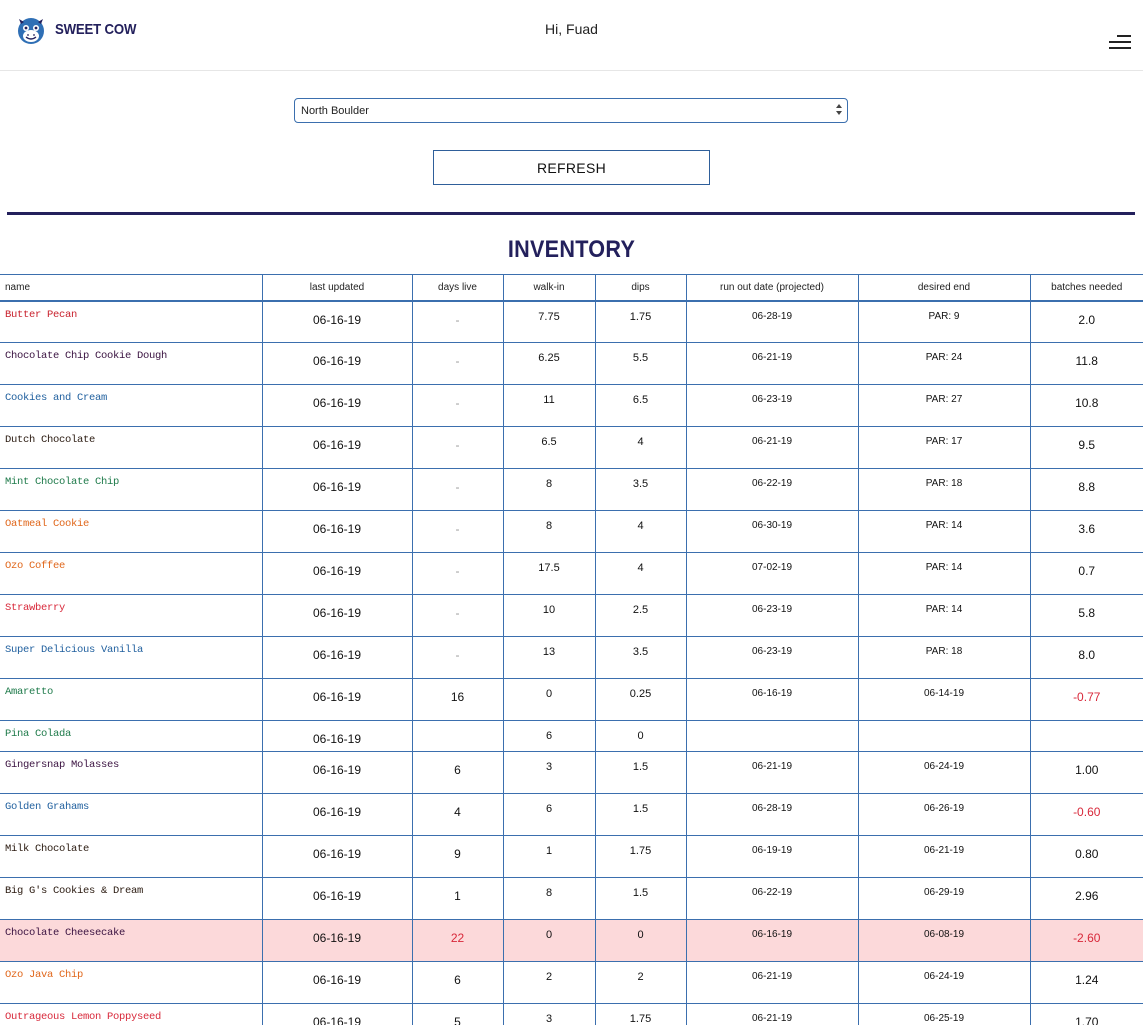 The width and height of the screenshot is (1143, 1025). I want to click on cell-days-live: -, so click(458, 489).